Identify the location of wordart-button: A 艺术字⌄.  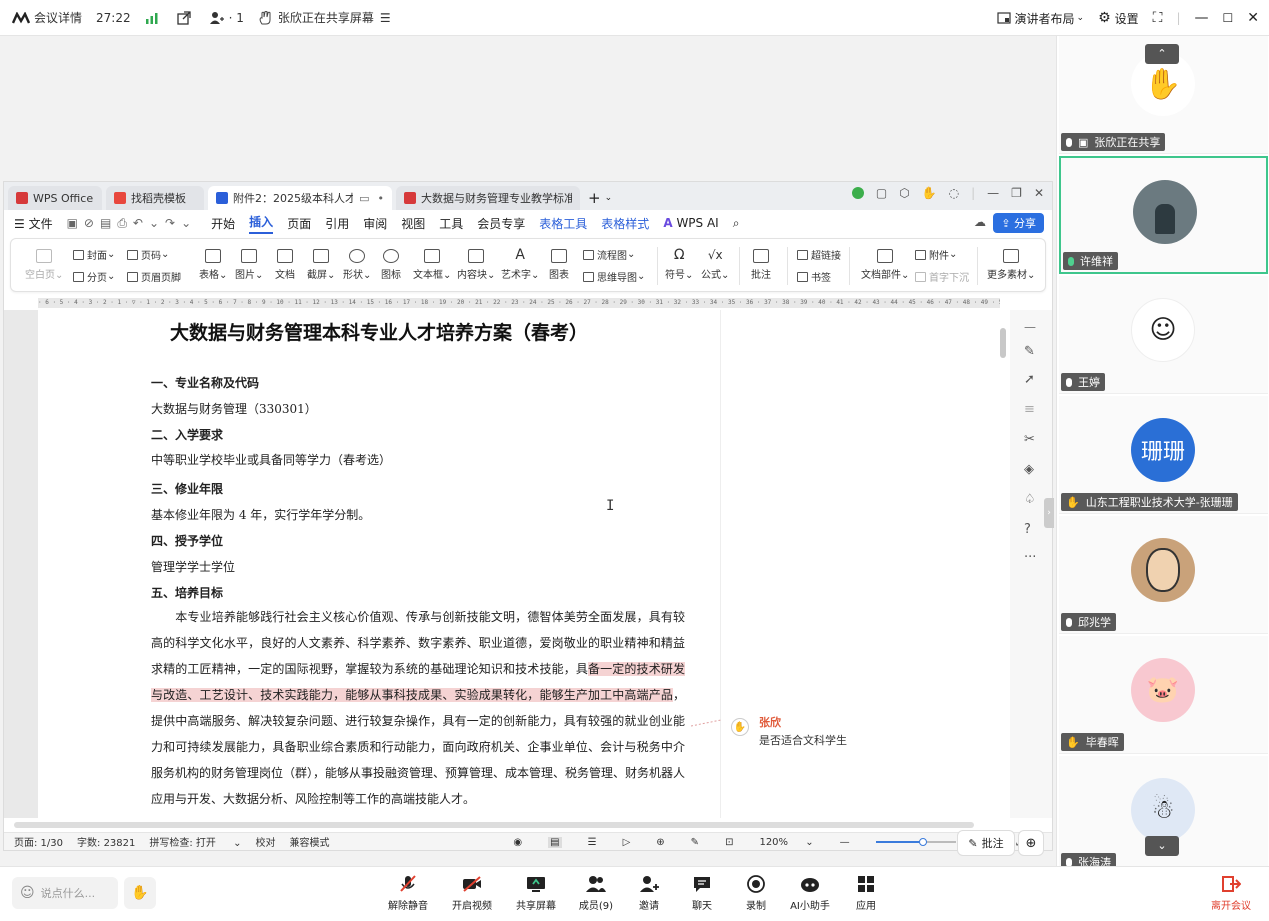
(520, 264).